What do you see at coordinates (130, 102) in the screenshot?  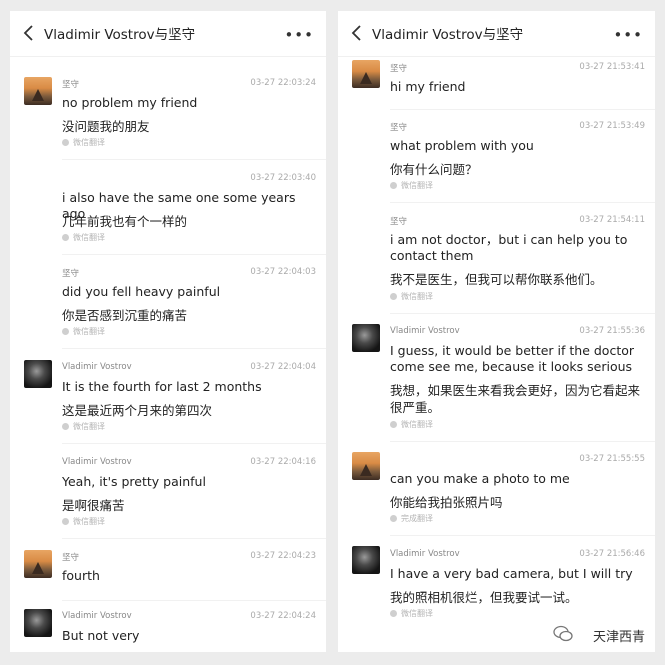 I see `message-text: no problem my friend` at bounding box center [130, 102].